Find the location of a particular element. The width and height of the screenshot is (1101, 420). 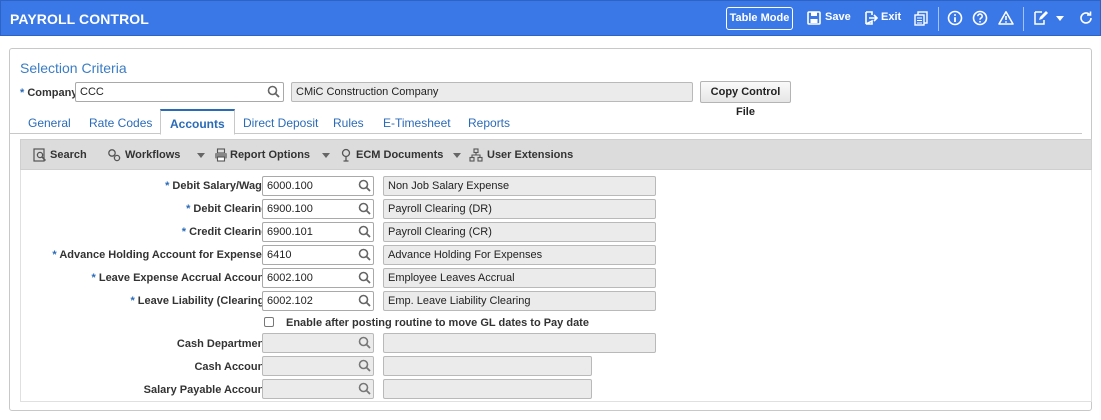

save-button: Save is located at coordinates (838, 17).